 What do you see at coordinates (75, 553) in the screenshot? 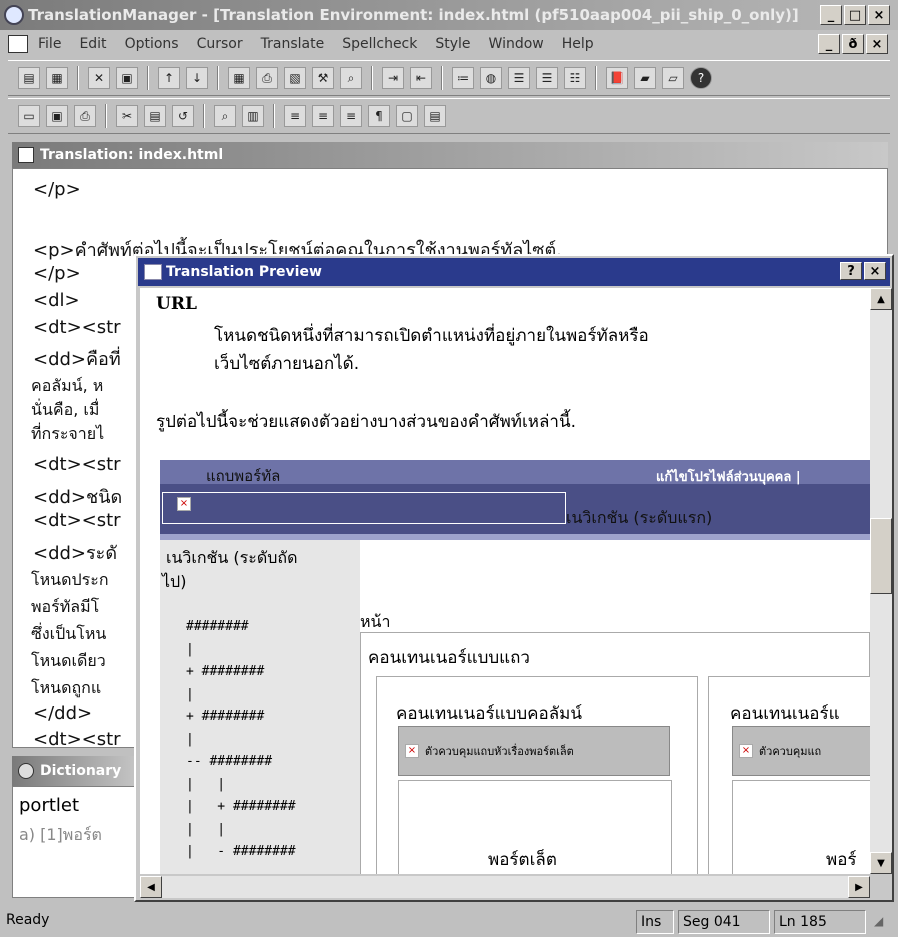
I see `editor-line: <dd>ระดั` at bounding box center [75, 553].